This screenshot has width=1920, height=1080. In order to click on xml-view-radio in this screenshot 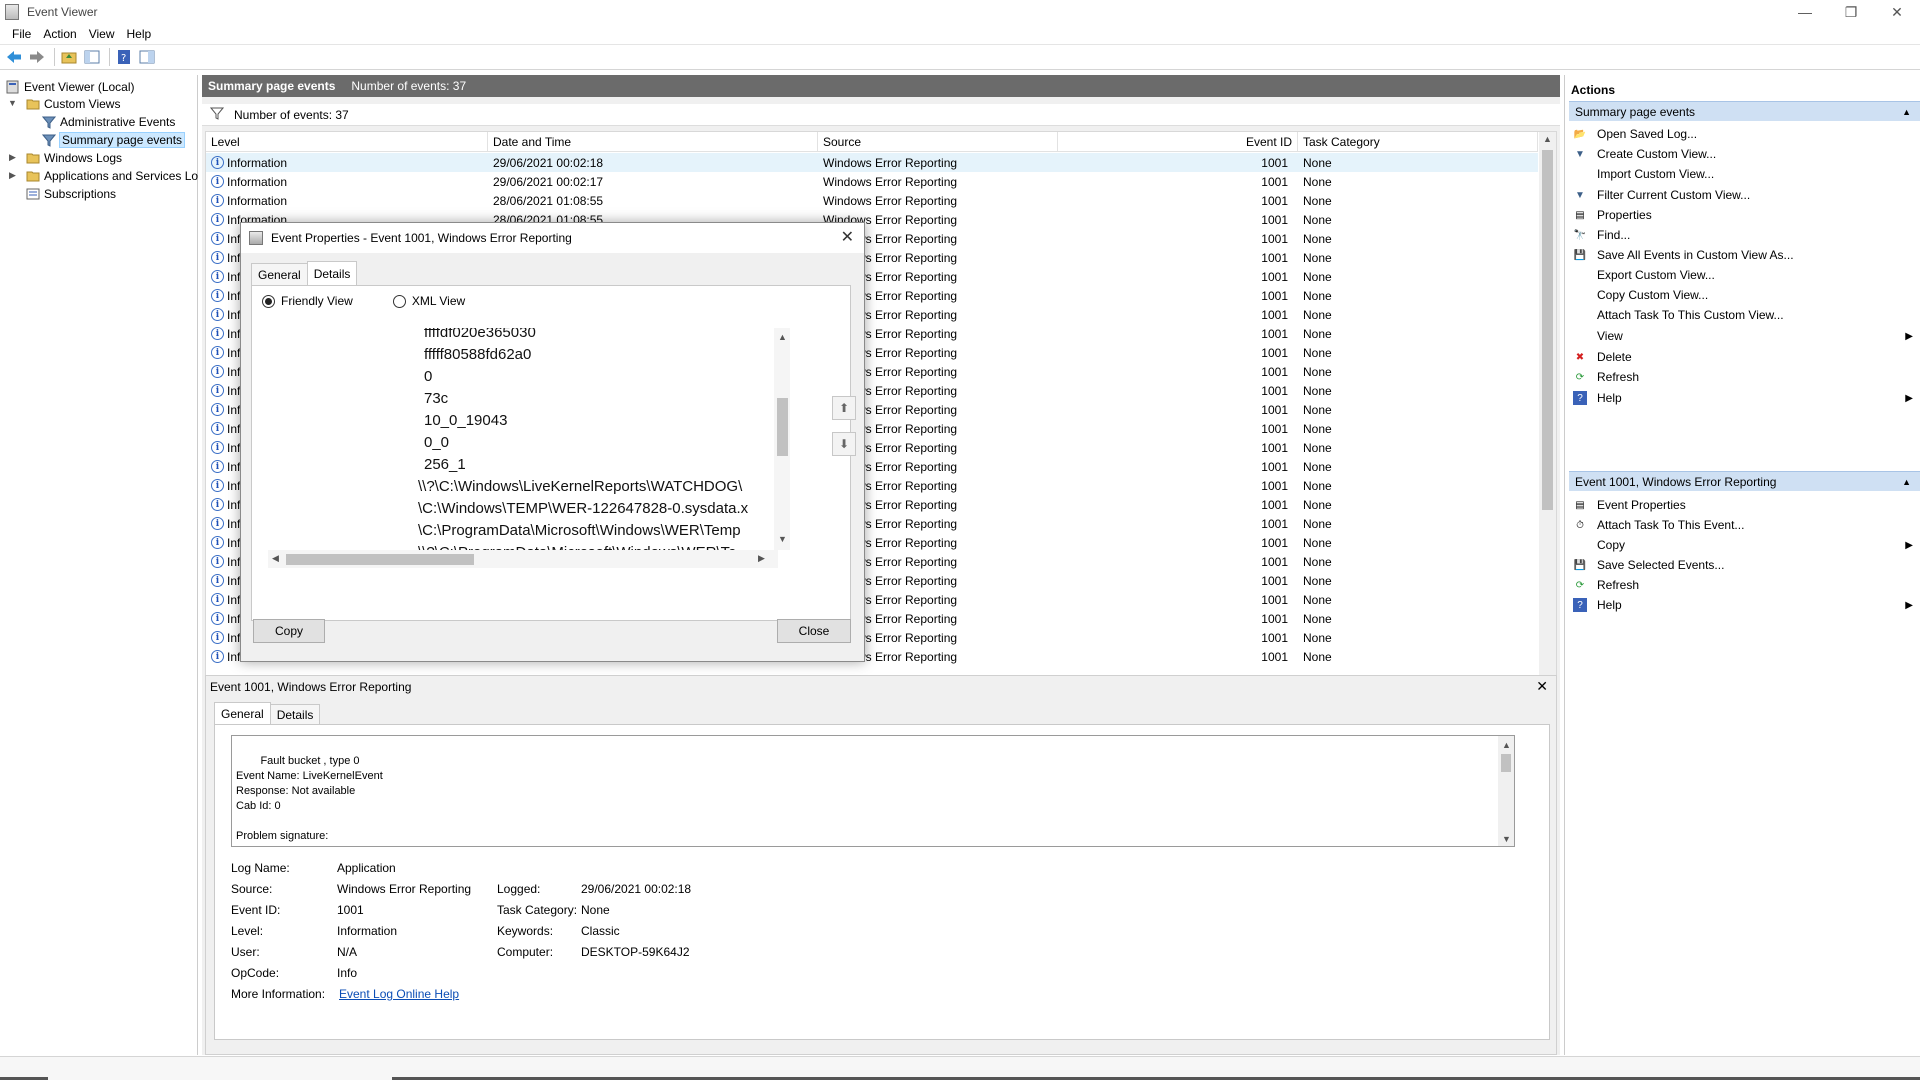, I will do `click(399, 301)`.